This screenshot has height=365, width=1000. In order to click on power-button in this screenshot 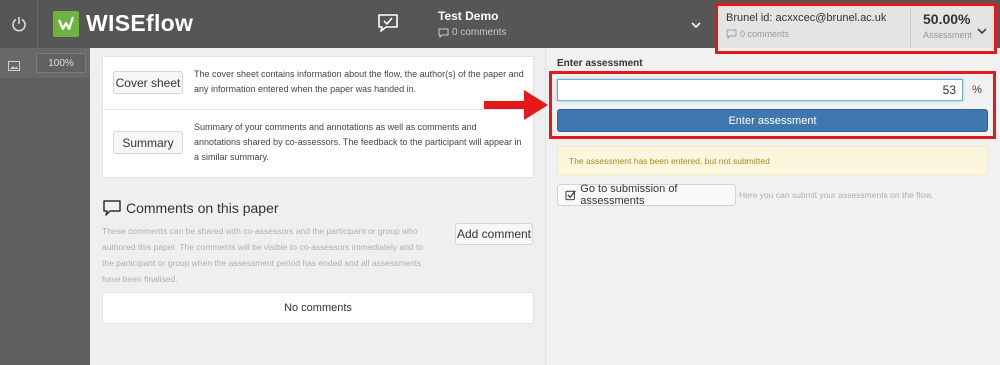, I will do `click(19, 24)`.